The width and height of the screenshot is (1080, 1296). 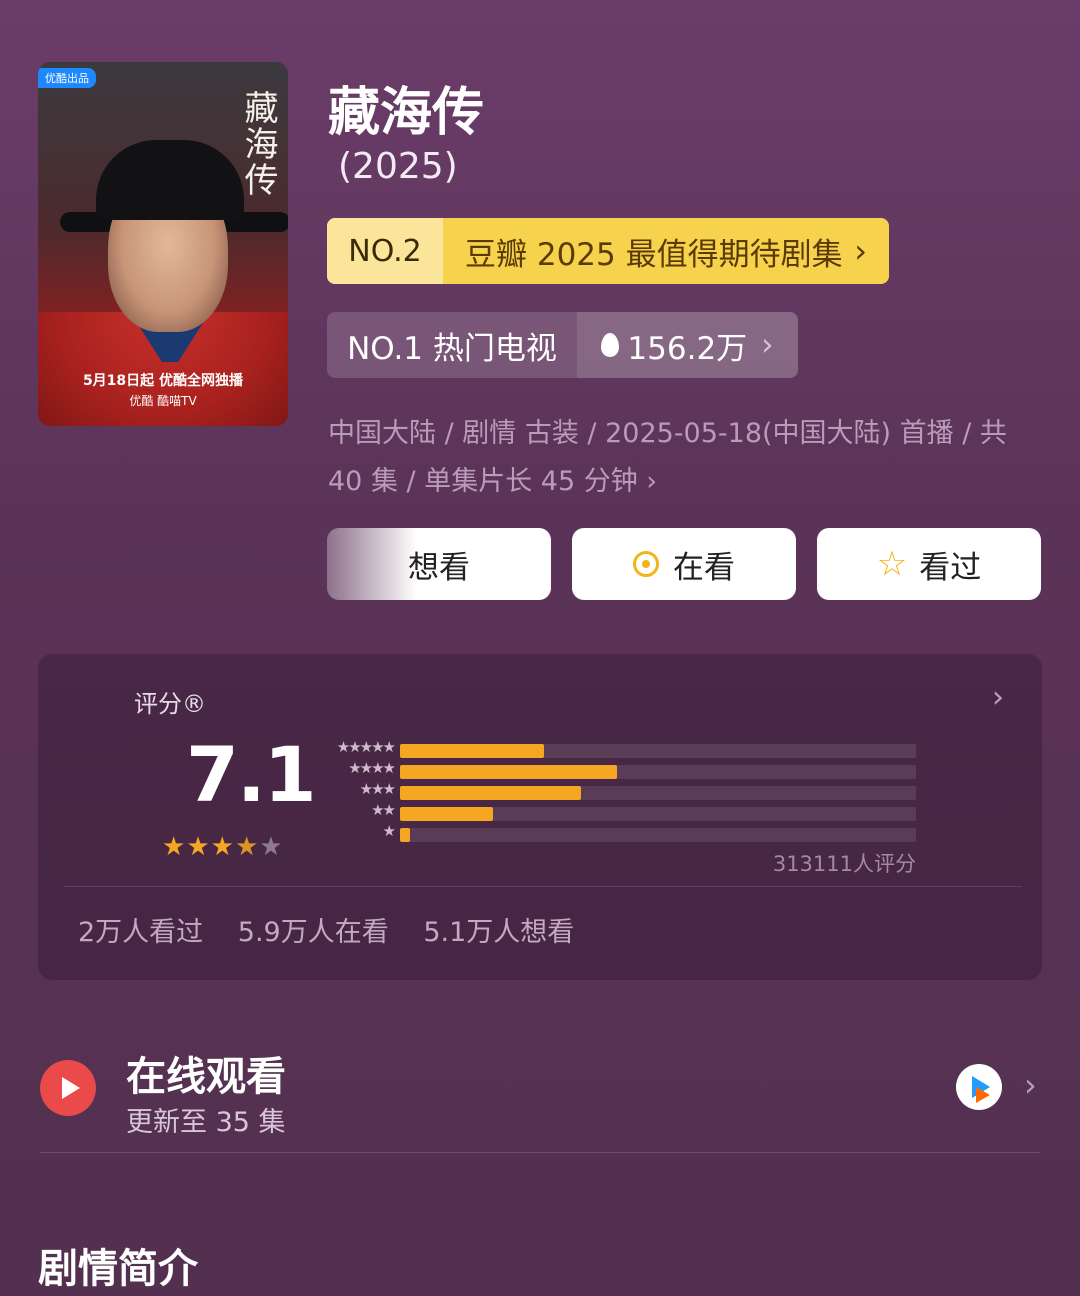 What do you see at coordinates (439, 567) in the screenshot?
I see `want-label: 想看` at bounding box center [439, 567].